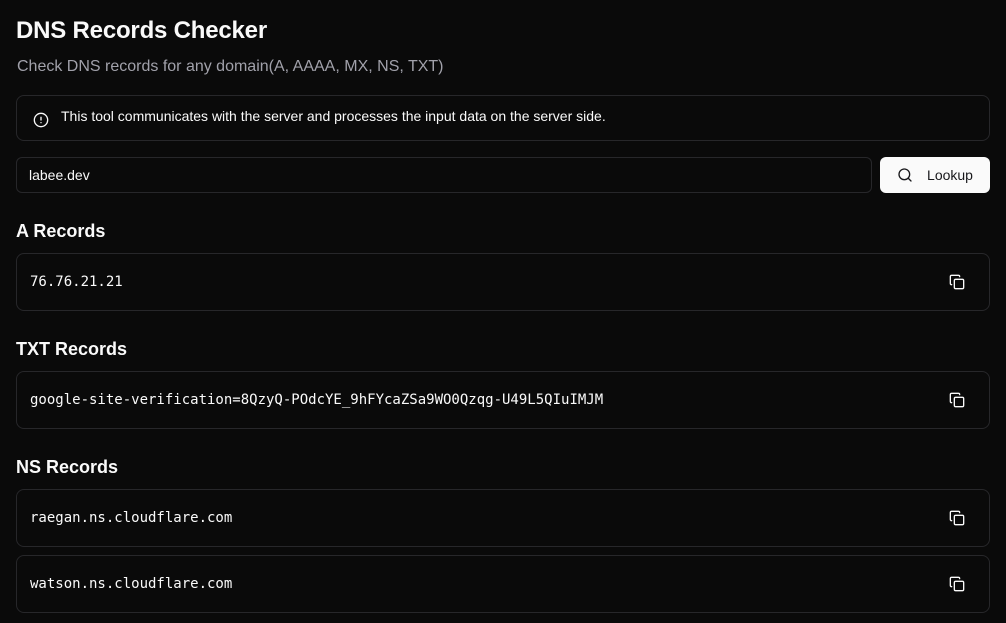 The width and height of the screenshot is (1006, 623). What do you see at coordinates (905, 175) in the screenshot?
I see `search-icon` at bounding box center [905, 175].